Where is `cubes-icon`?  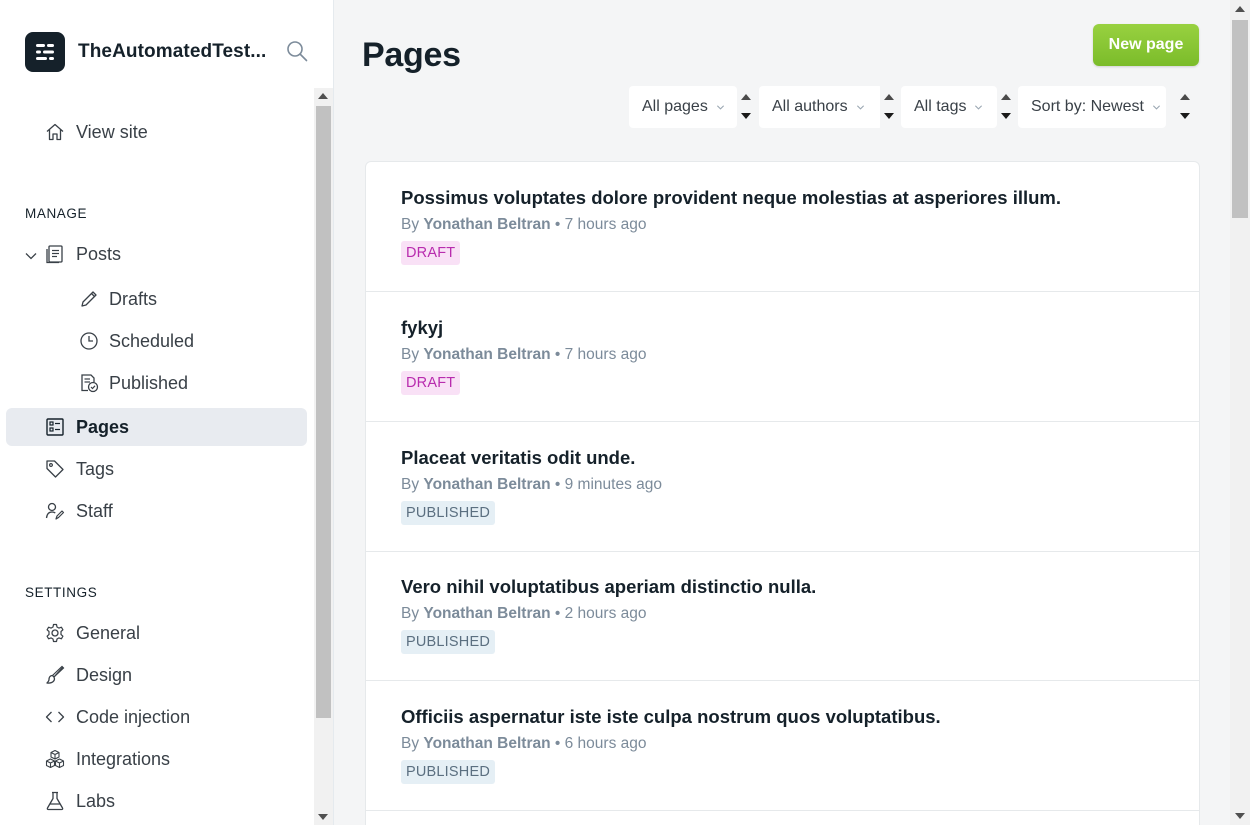
cubes-icon is located at coordinates (55, 759).